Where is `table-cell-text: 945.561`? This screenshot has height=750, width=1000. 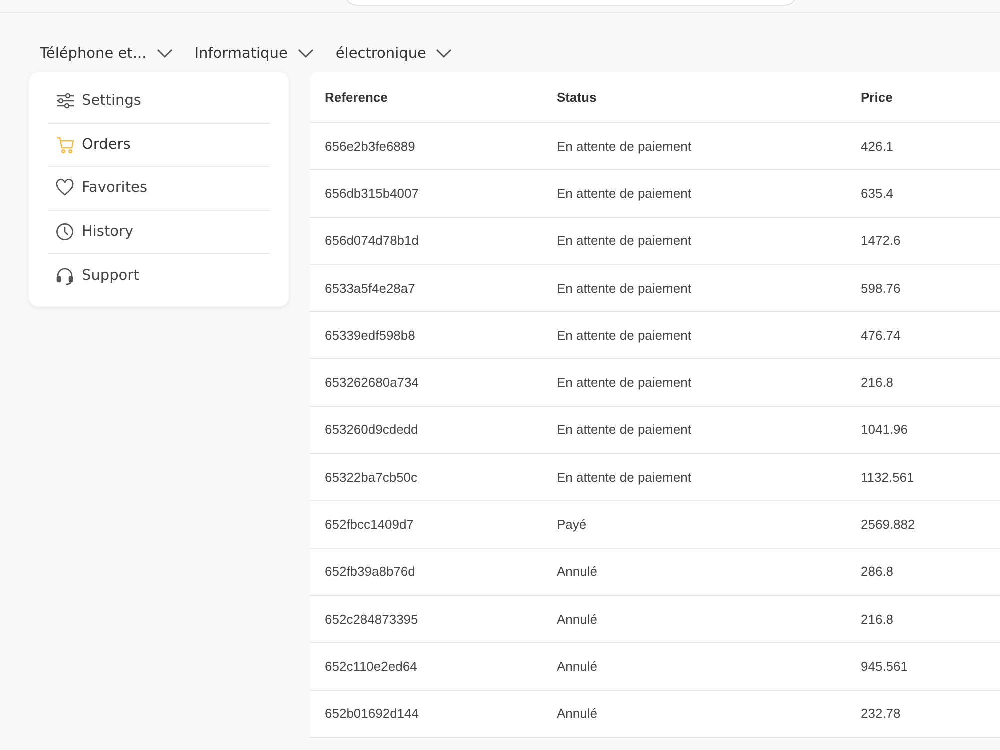 table-cell-text: 945.561 is located at coordinates (885, 666).